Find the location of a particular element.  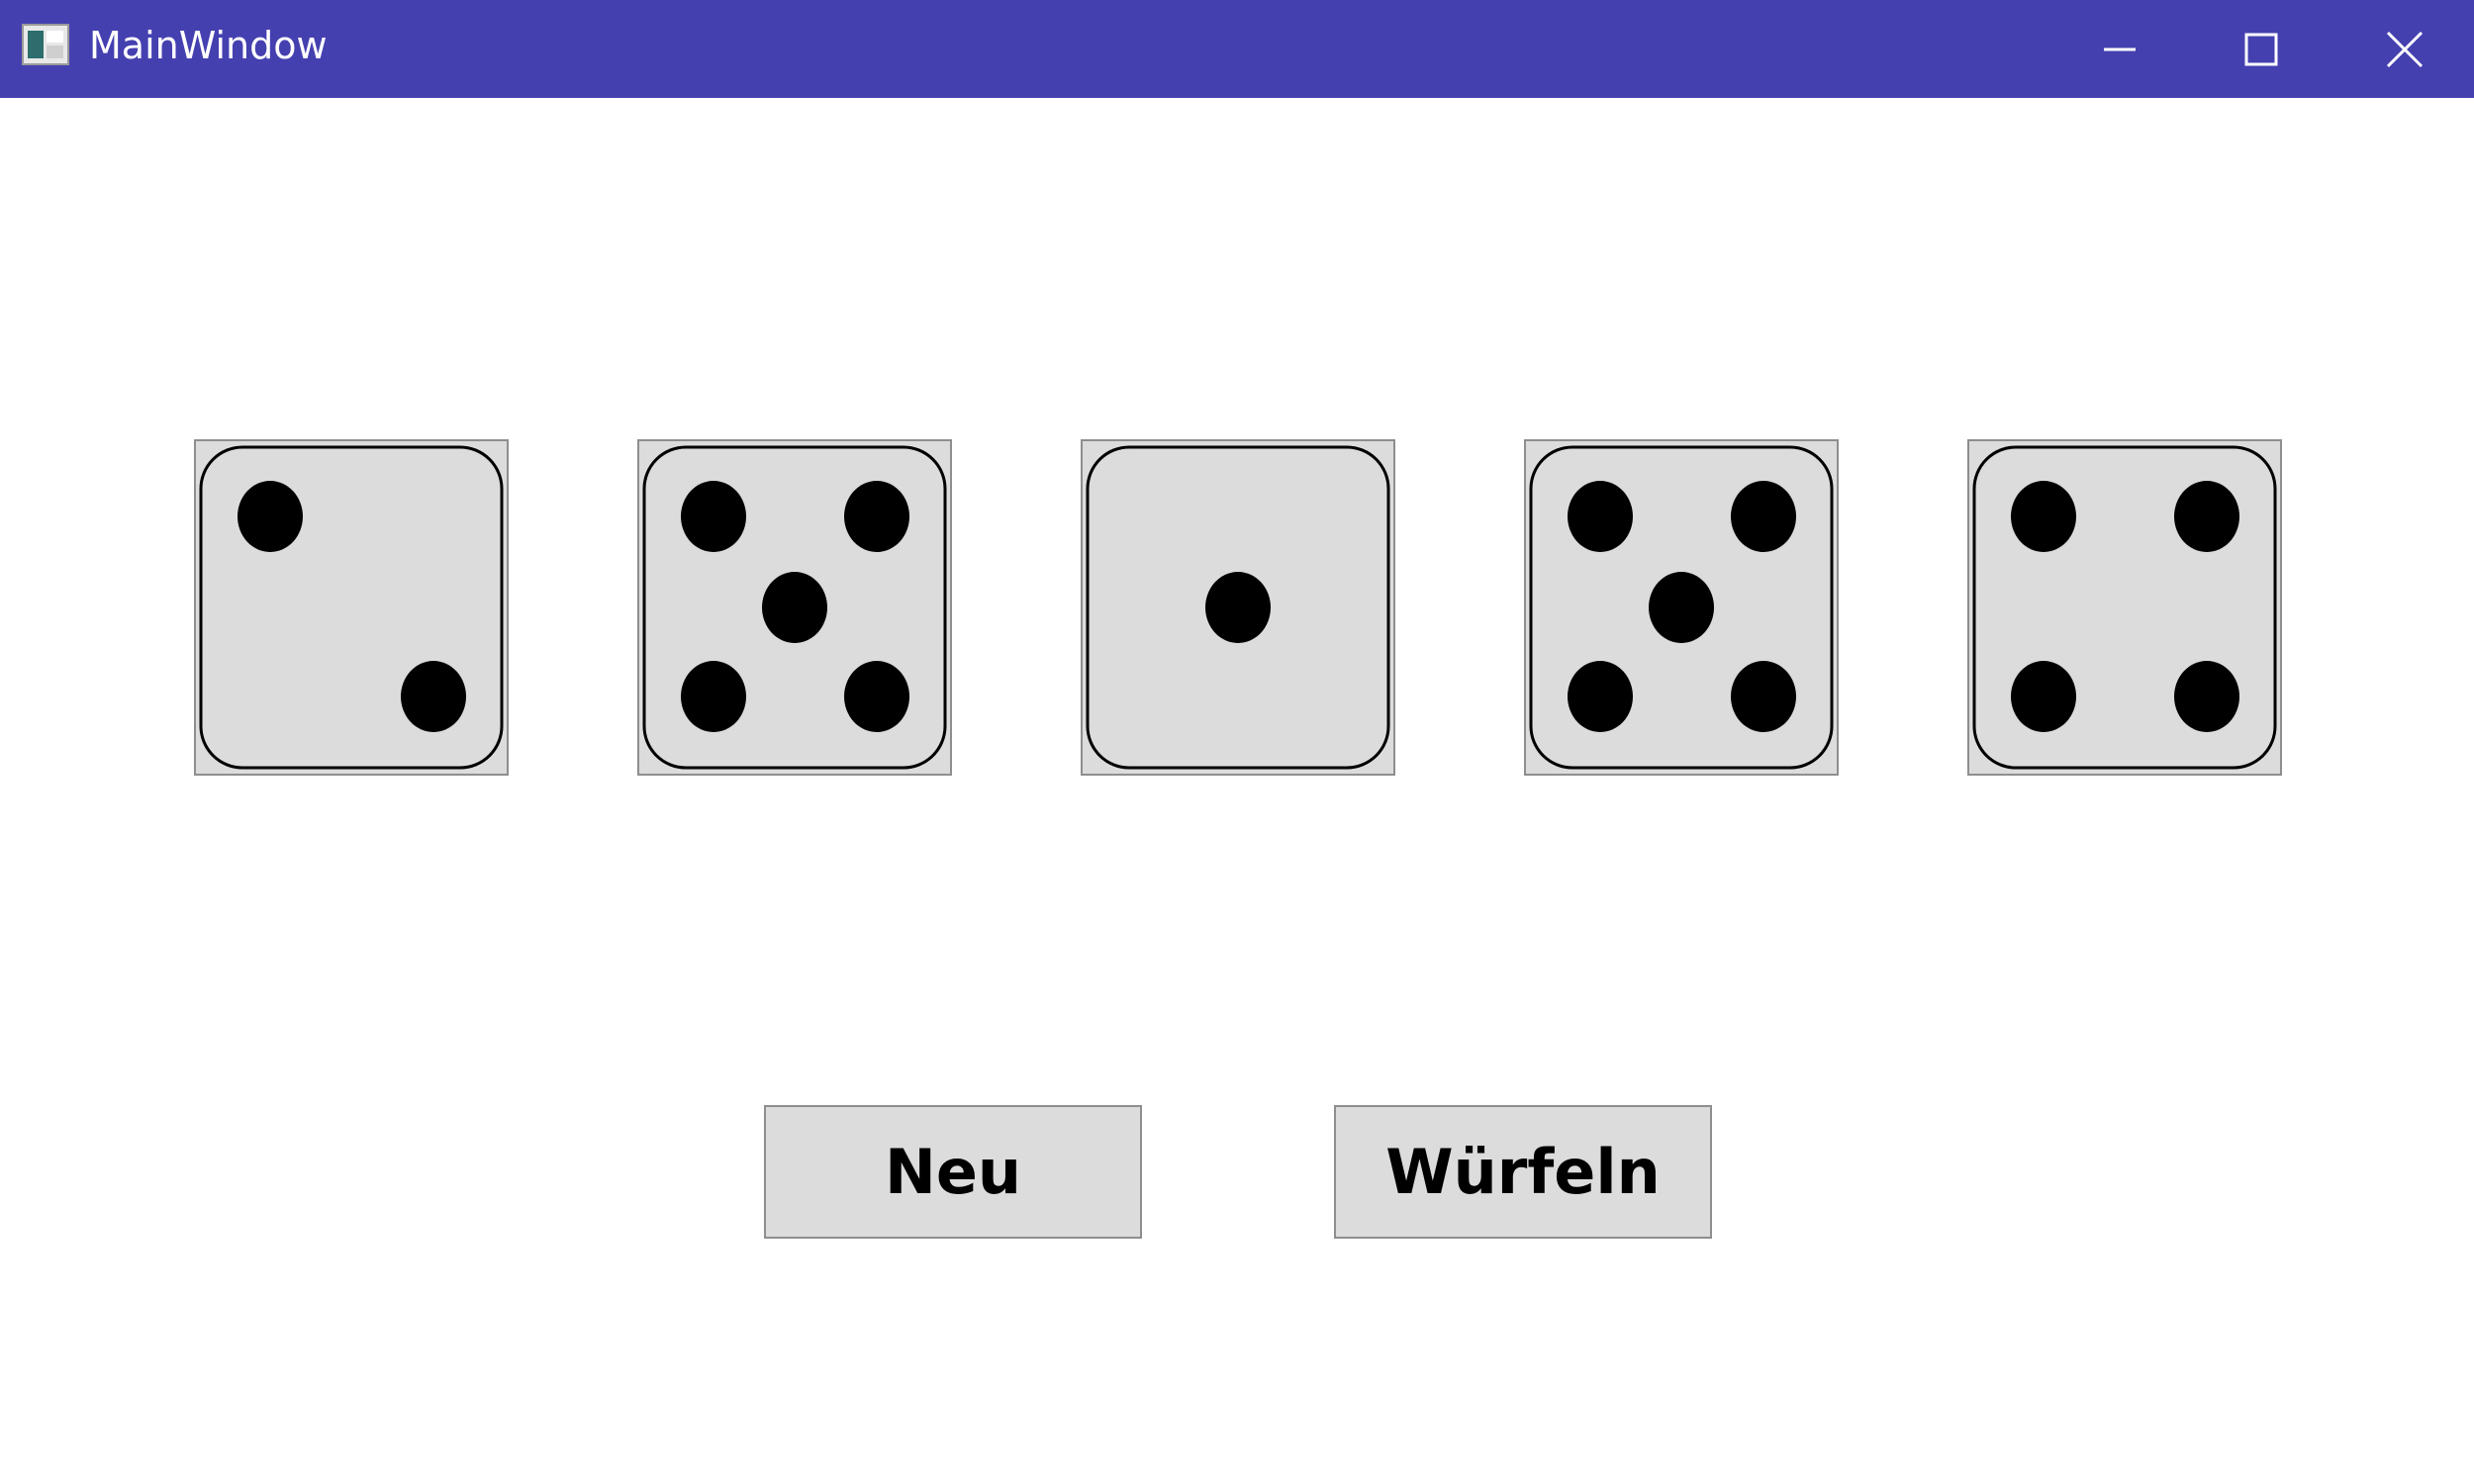

title-bar: MainWindow is located at coordinates (1237, 49).